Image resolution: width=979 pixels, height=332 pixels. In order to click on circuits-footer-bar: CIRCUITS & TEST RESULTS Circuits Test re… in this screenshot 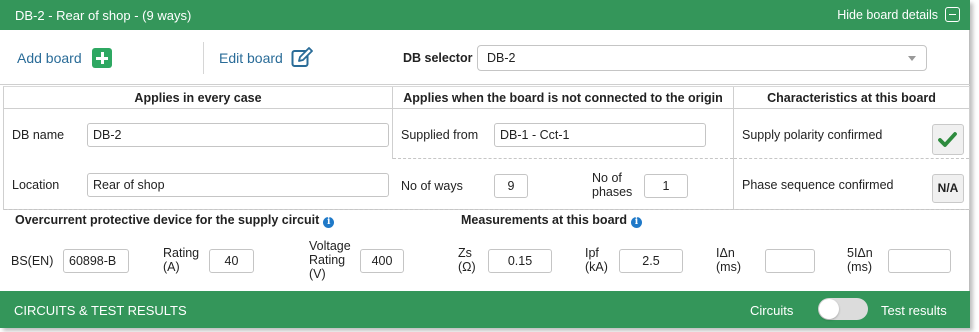, I will do `click(485, 309)`.